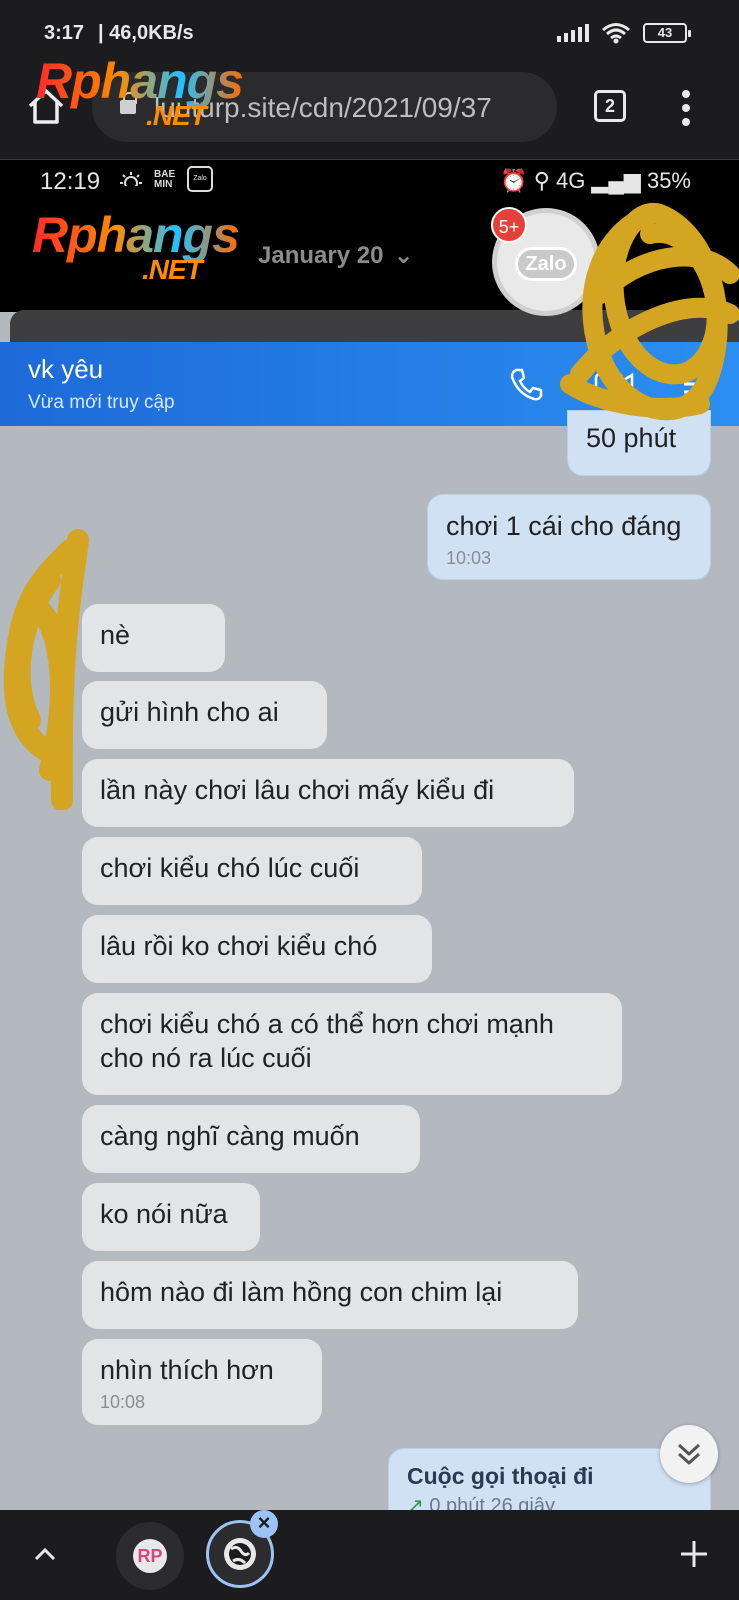 Image resolution: width=739 pixels, height=1600 pixels. I want to click on double-chevron-down-icon, so click(689, 1454).